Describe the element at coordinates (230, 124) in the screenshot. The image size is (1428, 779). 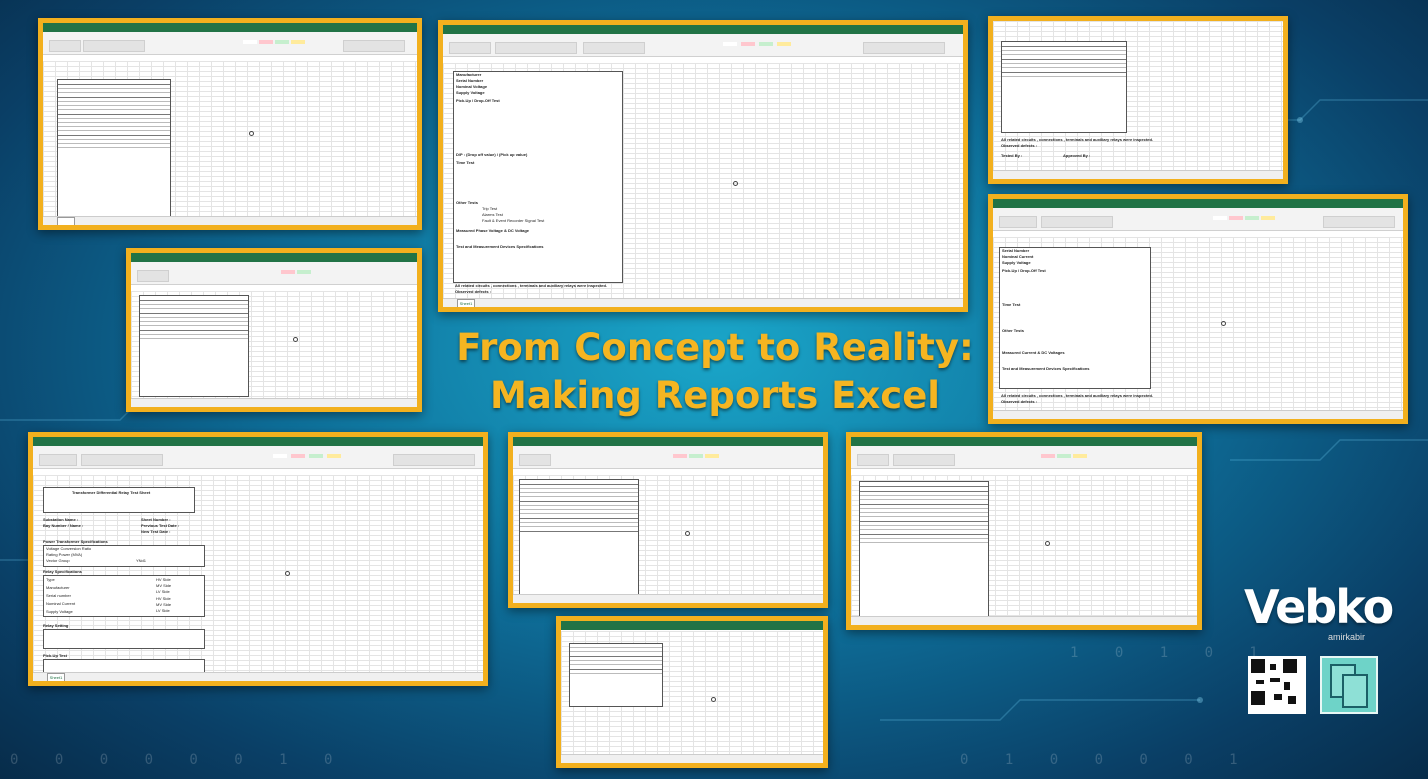
I see `excel-screenshot-top-left` at that location.